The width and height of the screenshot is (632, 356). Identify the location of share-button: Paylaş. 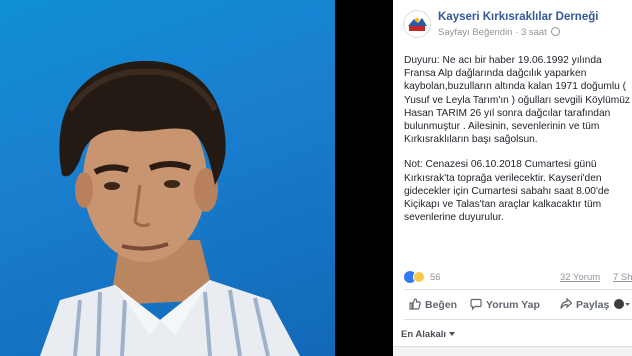
(584, 304).